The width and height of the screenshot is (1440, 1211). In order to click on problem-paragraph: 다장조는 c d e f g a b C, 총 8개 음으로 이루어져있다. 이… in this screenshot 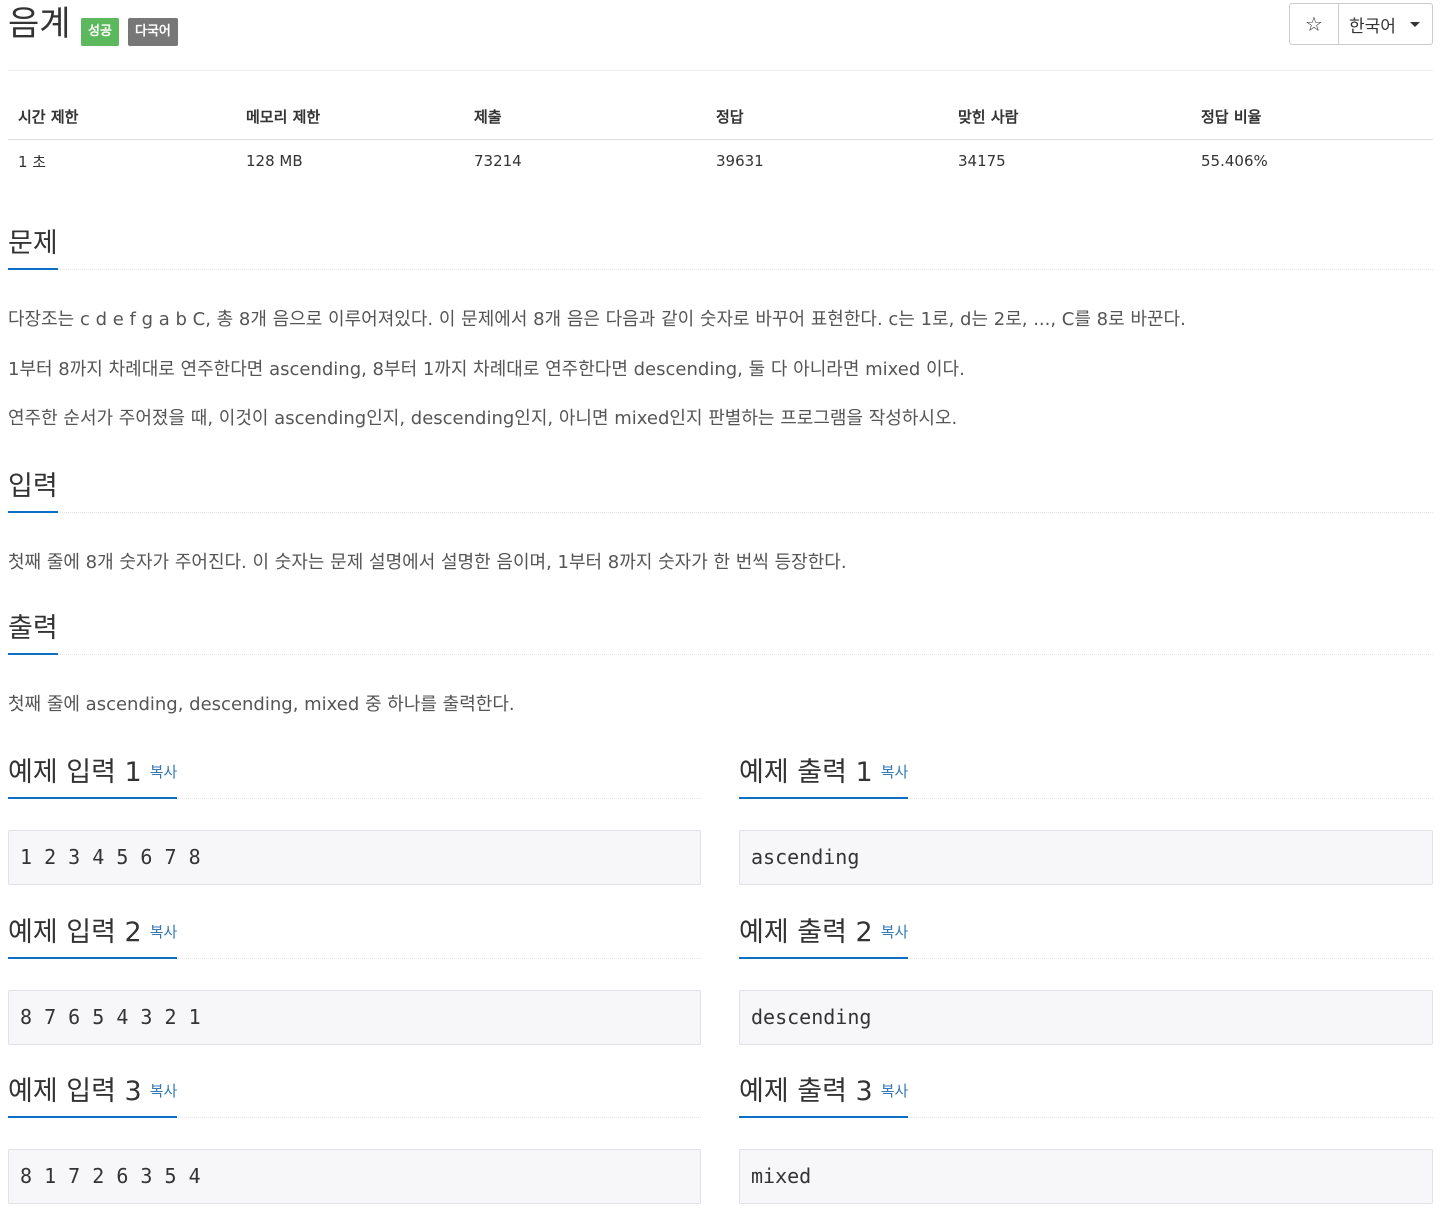, I will do `click(597, 319)`.